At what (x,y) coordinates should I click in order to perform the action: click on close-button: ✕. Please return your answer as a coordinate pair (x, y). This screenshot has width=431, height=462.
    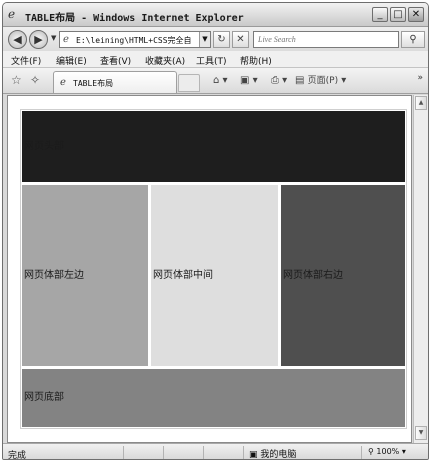
    Looking at the image, I should click on (416, 14).